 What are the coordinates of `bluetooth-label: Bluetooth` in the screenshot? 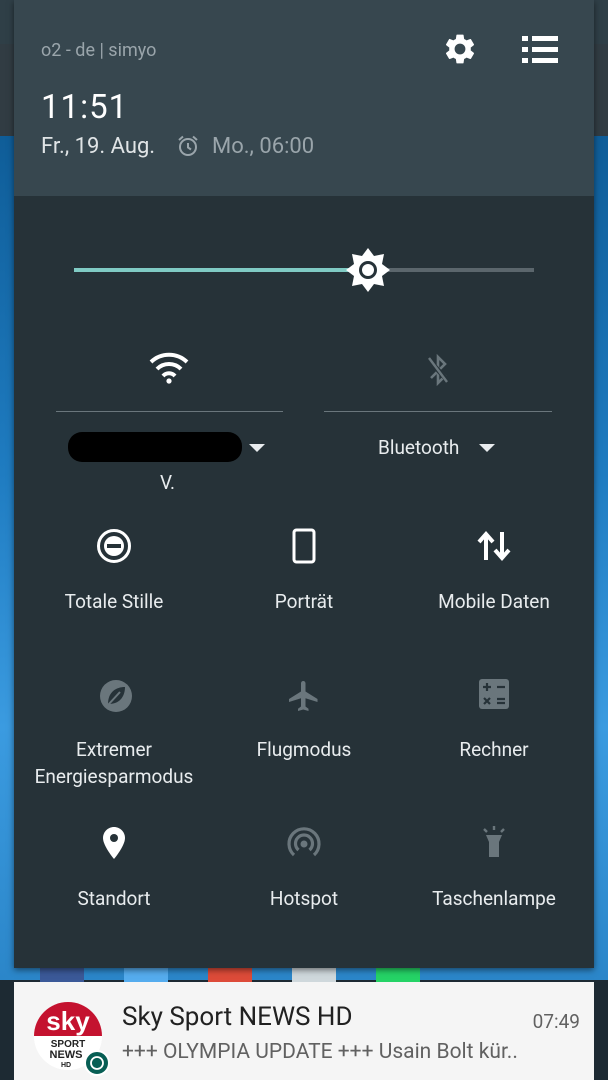 It's located at (418, 447).